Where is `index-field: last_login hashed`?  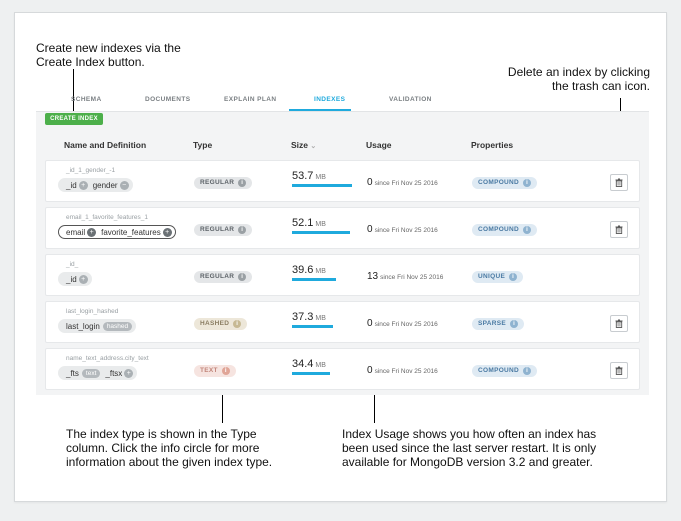
index-field: last_login hashed is located at coordinates (99, 326).